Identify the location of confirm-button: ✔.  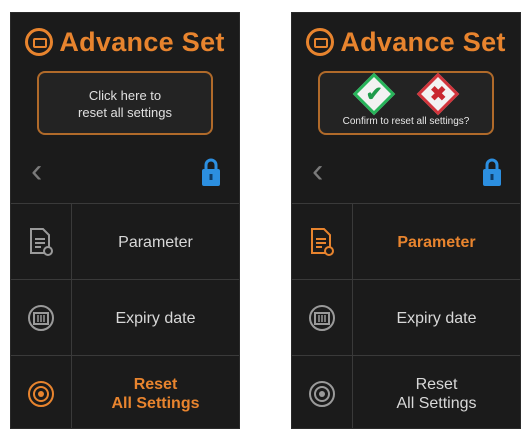
(374, 94).